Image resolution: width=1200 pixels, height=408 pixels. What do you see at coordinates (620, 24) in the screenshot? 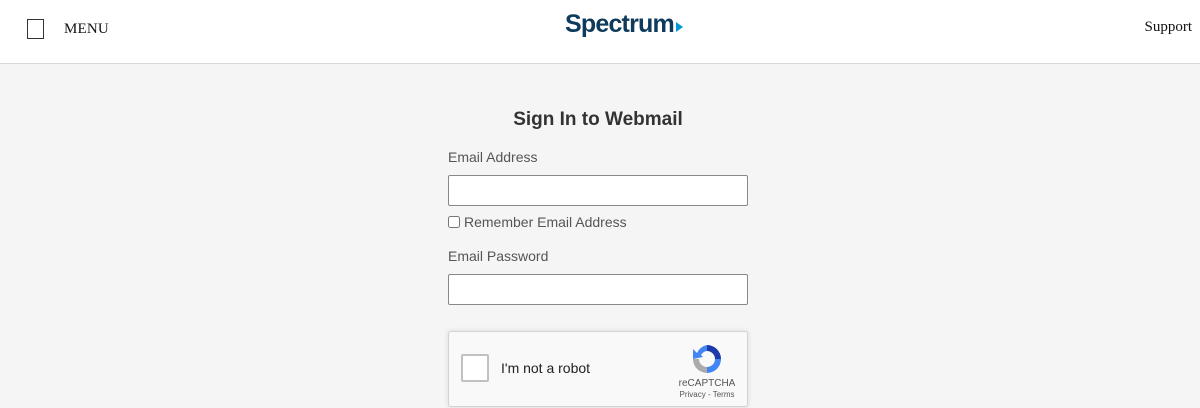
I see `logo-text: Spectrum` at bounding box center [620, 24].